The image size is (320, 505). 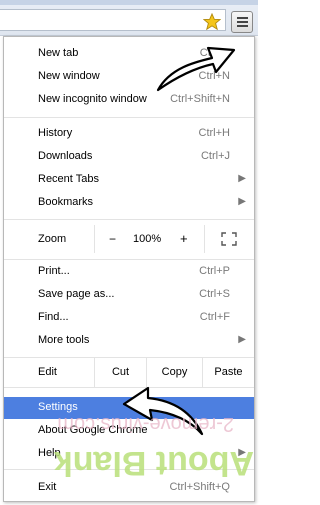 What do you see at coordinates (92, 99) in the screenshot?
I see `menu-item-label: New incognito window` at bounding box center [92, 99].